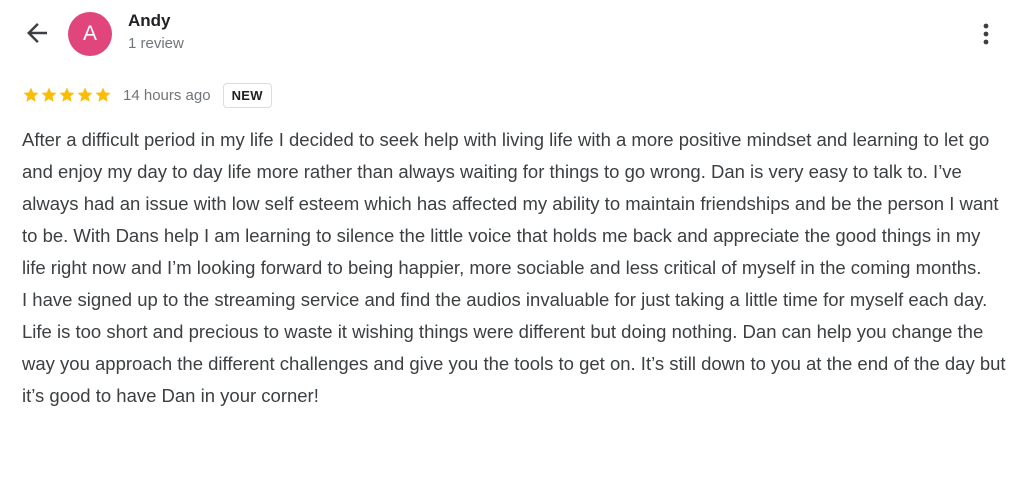 The width and height of the screenshot is (1024, 489). I want to click on avatar: A, so click(90, 34).